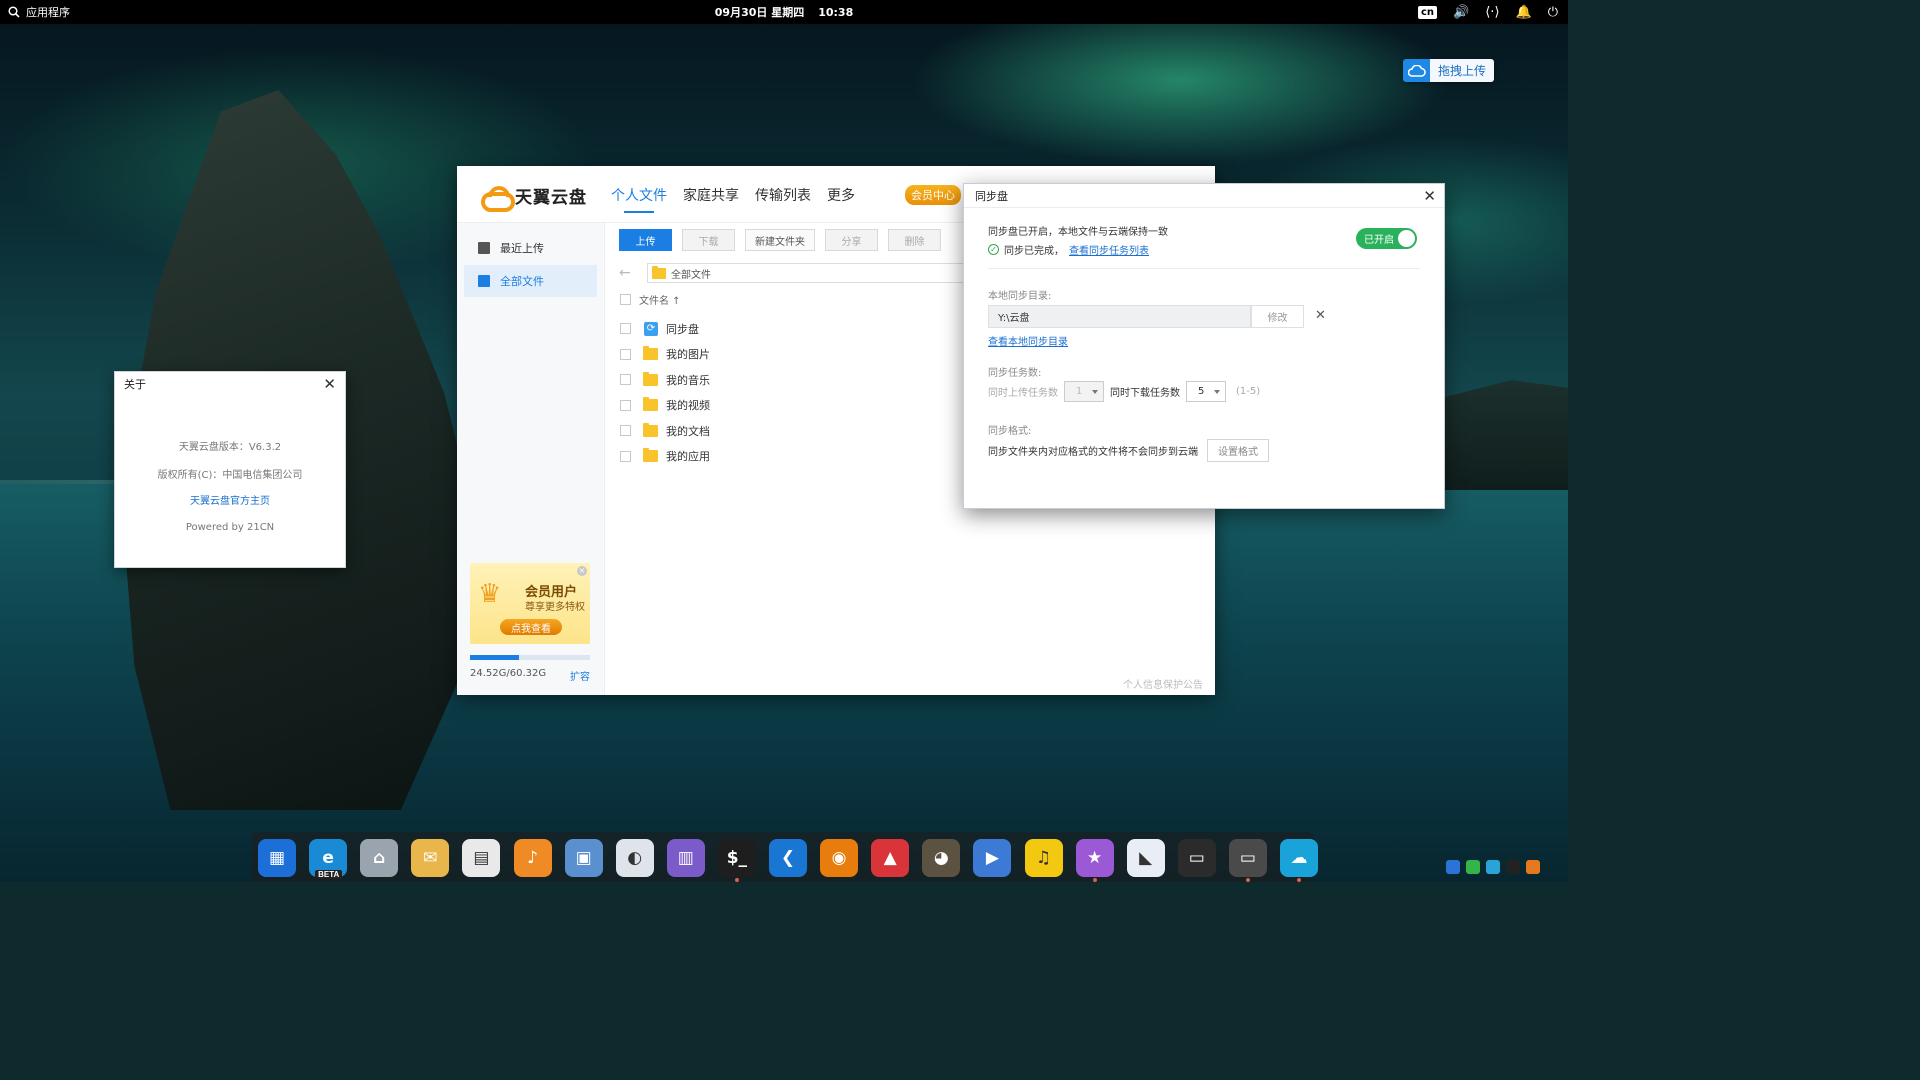 Image resolution: width=1920 pixels, height=1080 pixels. I want to click on top-panel: 应用程序 09月30日 星期四 10:38 cn 🔊 ⟨·⟩ 🔔 ⏻, so click(784, 12).